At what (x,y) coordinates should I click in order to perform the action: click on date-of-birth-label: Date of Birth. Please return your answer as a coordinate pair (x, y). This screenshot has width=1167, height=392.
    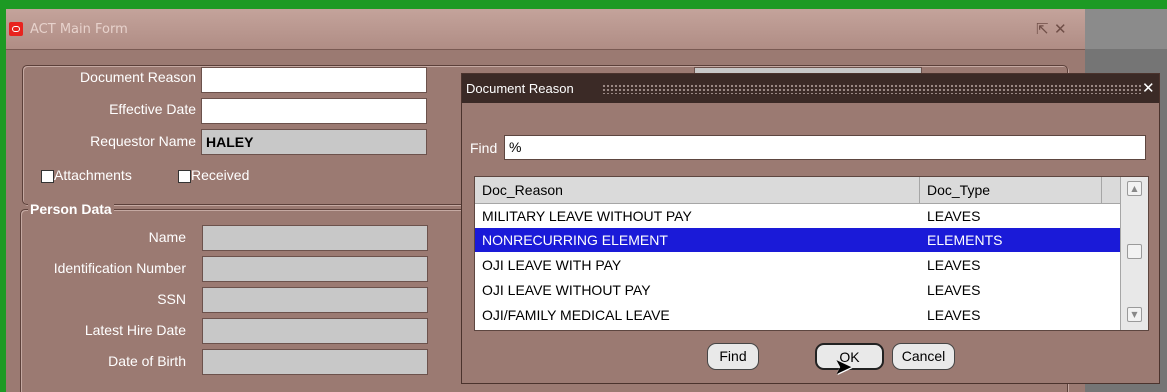
    Looking at the image, I should click on (147, 361).